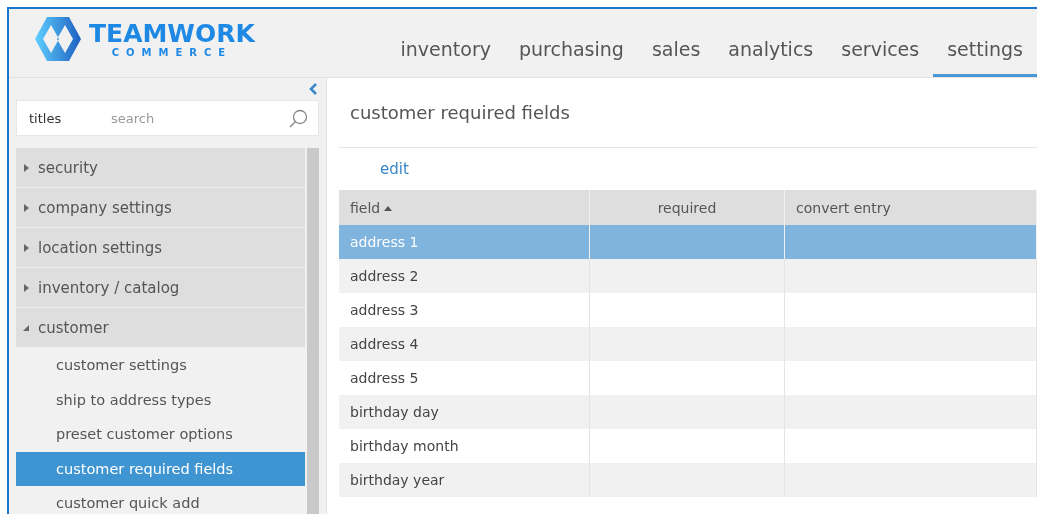  Describe the element at coordinates (298, 118) in the screenshot. I see `search-icon` at that location.